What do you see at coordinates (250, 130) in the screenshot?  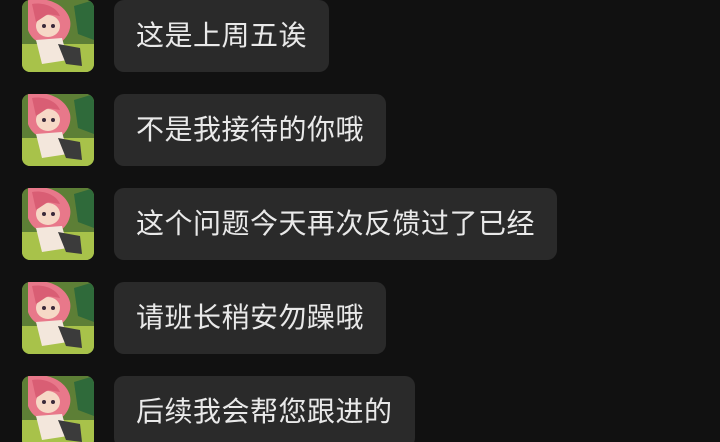 I see `message-bubble: 不是我接待的你哦` at bounding box center [250, 130].